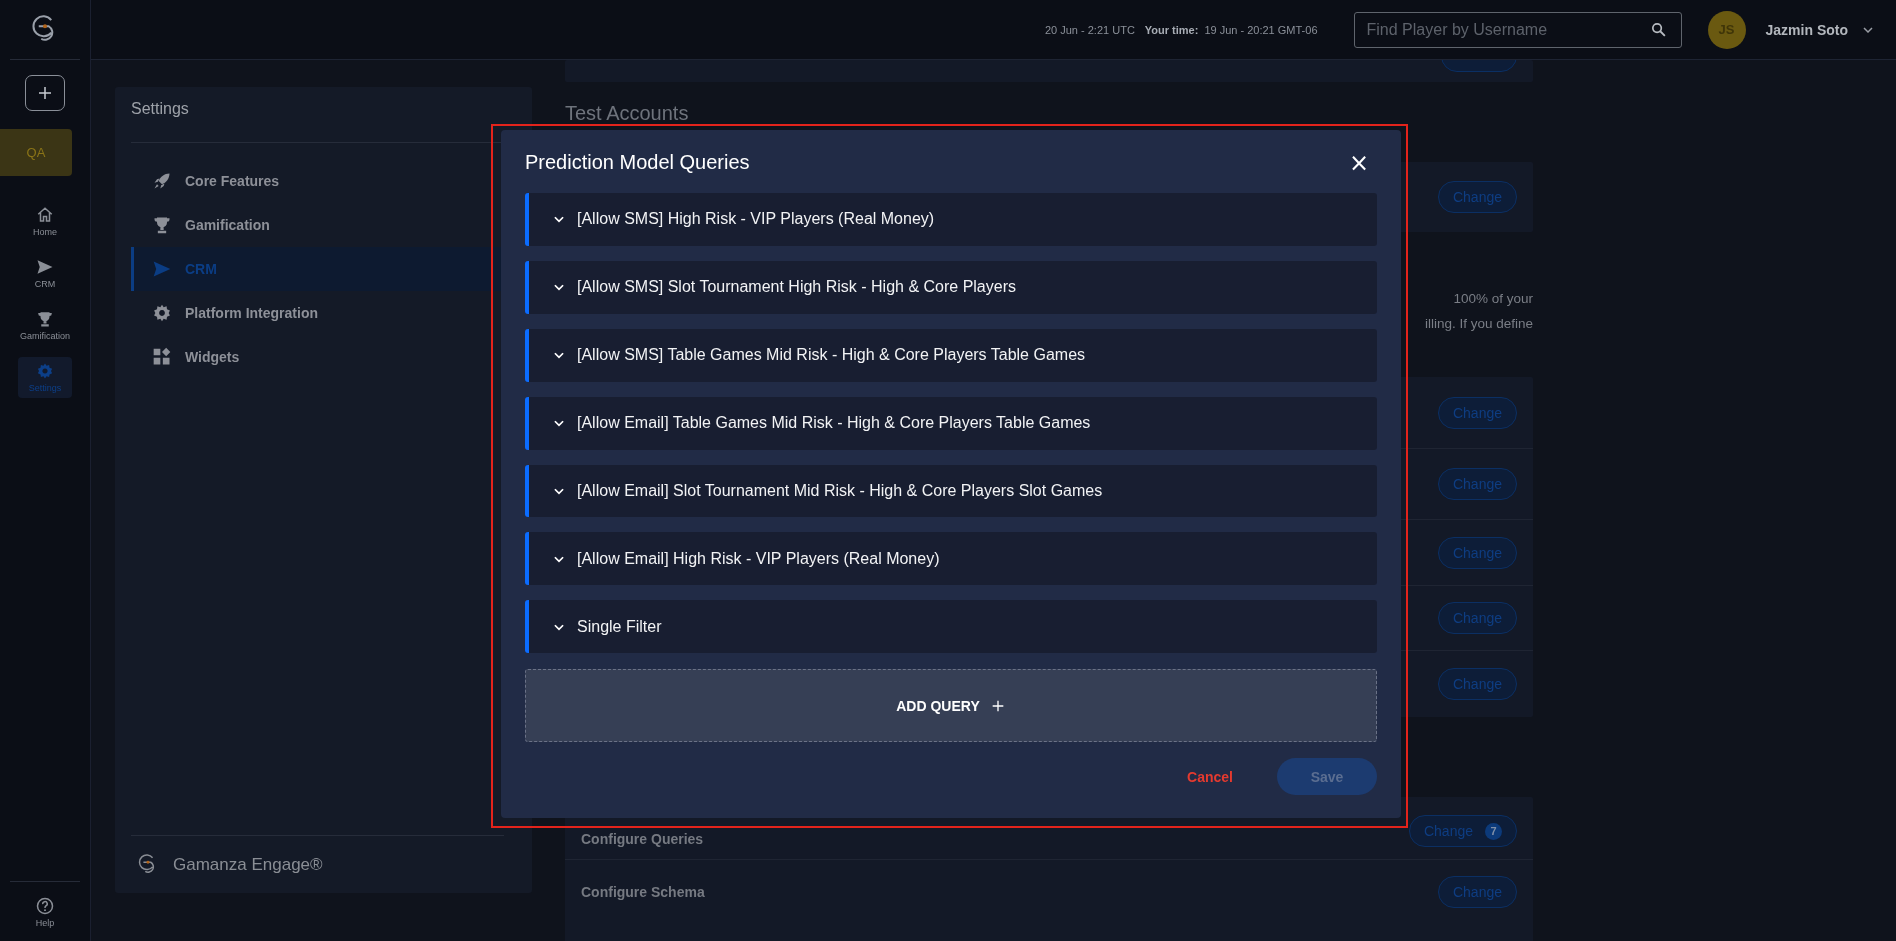 The image size is (1896, 941). Describe the element at coordinates (45, 388) in the screenshot. I see `nav-label: Settings` at that location.